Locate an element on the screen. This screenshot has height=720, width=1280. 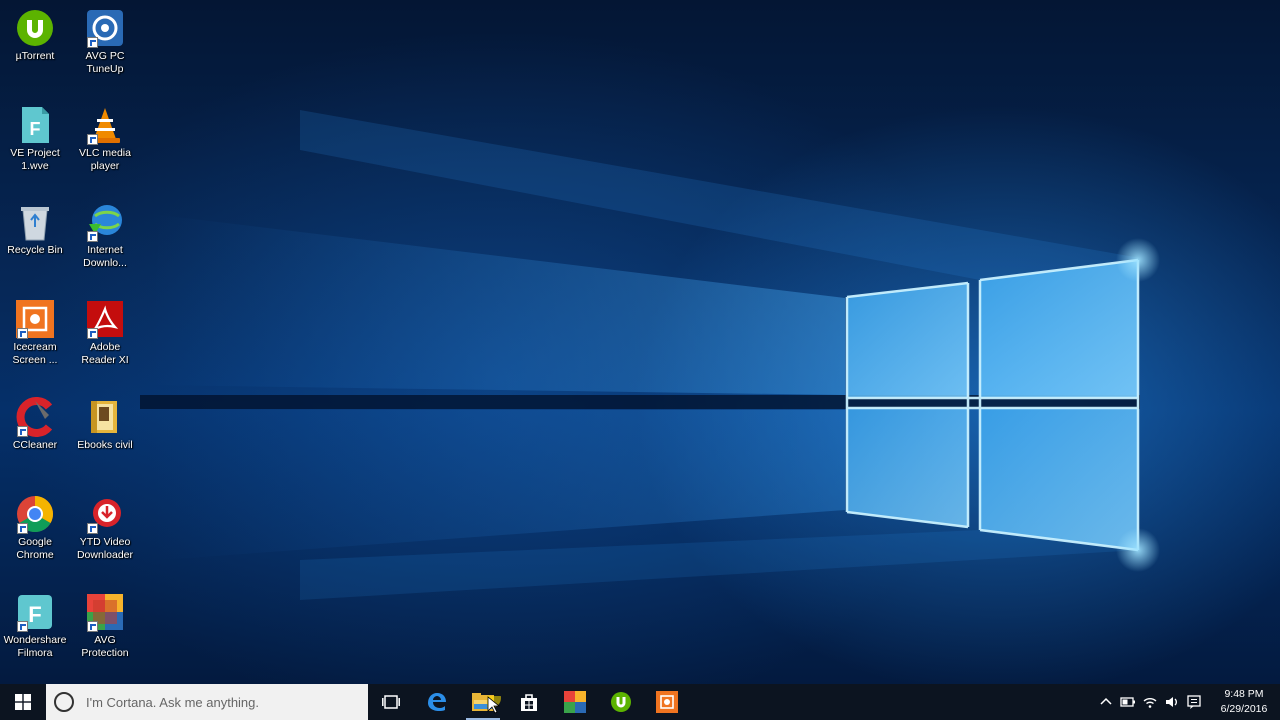
cortana-placeholder: I'm Cortana. Ask me anything. is located at coordinates (173, 702).